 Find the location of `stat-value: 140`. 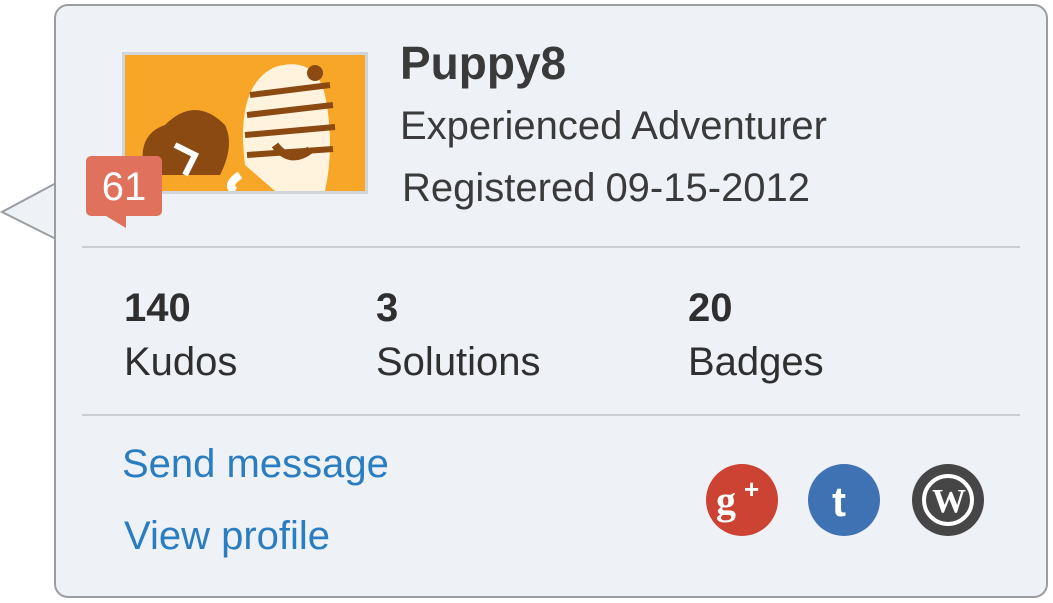

stat-value: 140 is located at coordinates (157, 308).